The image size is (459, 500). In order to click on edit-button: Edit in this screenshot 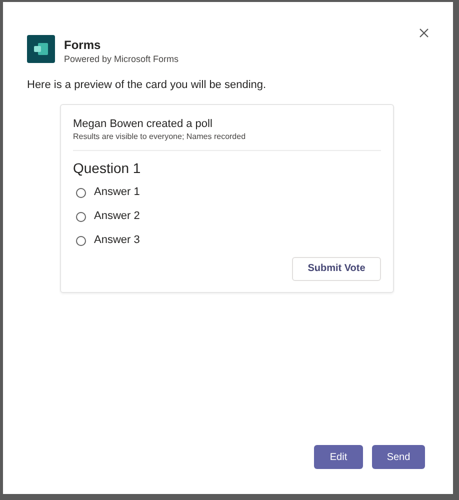, I will do `click(338, 457)`.